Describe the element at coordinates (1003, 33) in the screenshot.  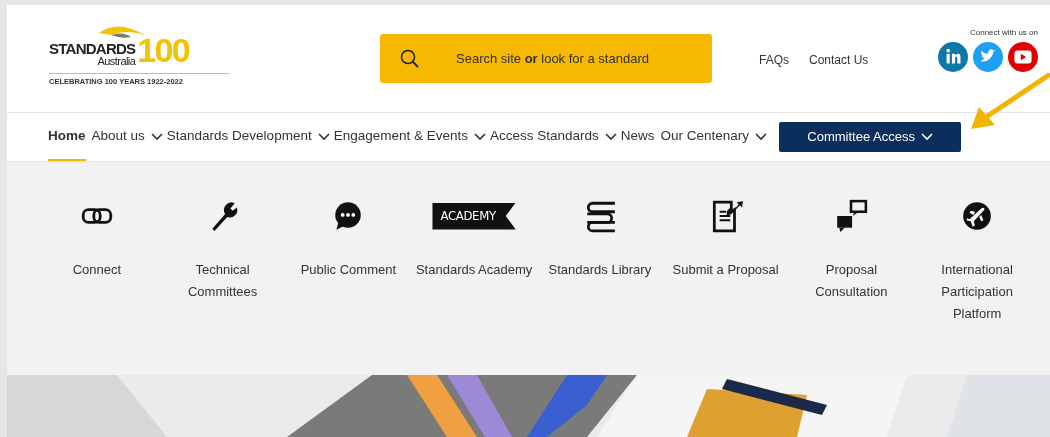
I see `social-label: Connect with us on` at that location.